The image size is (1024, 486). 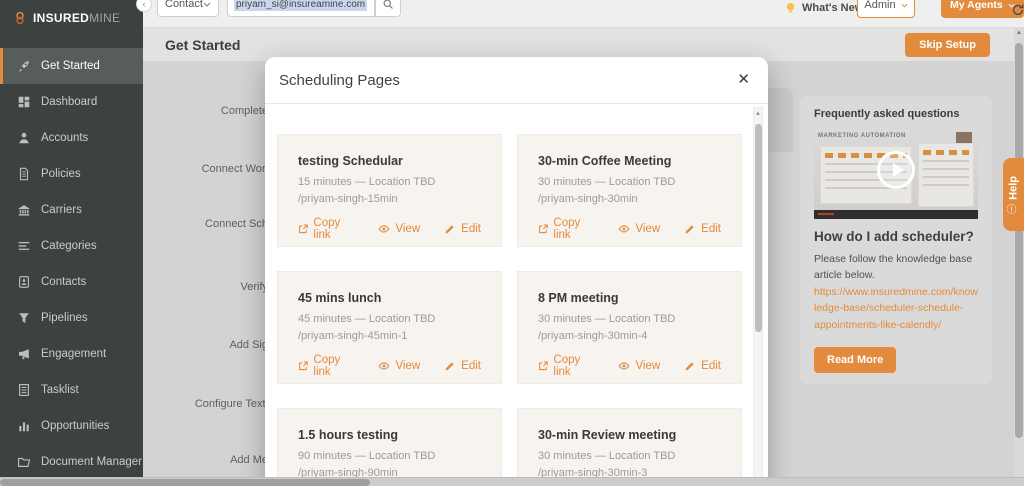 I want to click on search-input-value: priyam_si@insureamine.com, so click(x=301, y=5).